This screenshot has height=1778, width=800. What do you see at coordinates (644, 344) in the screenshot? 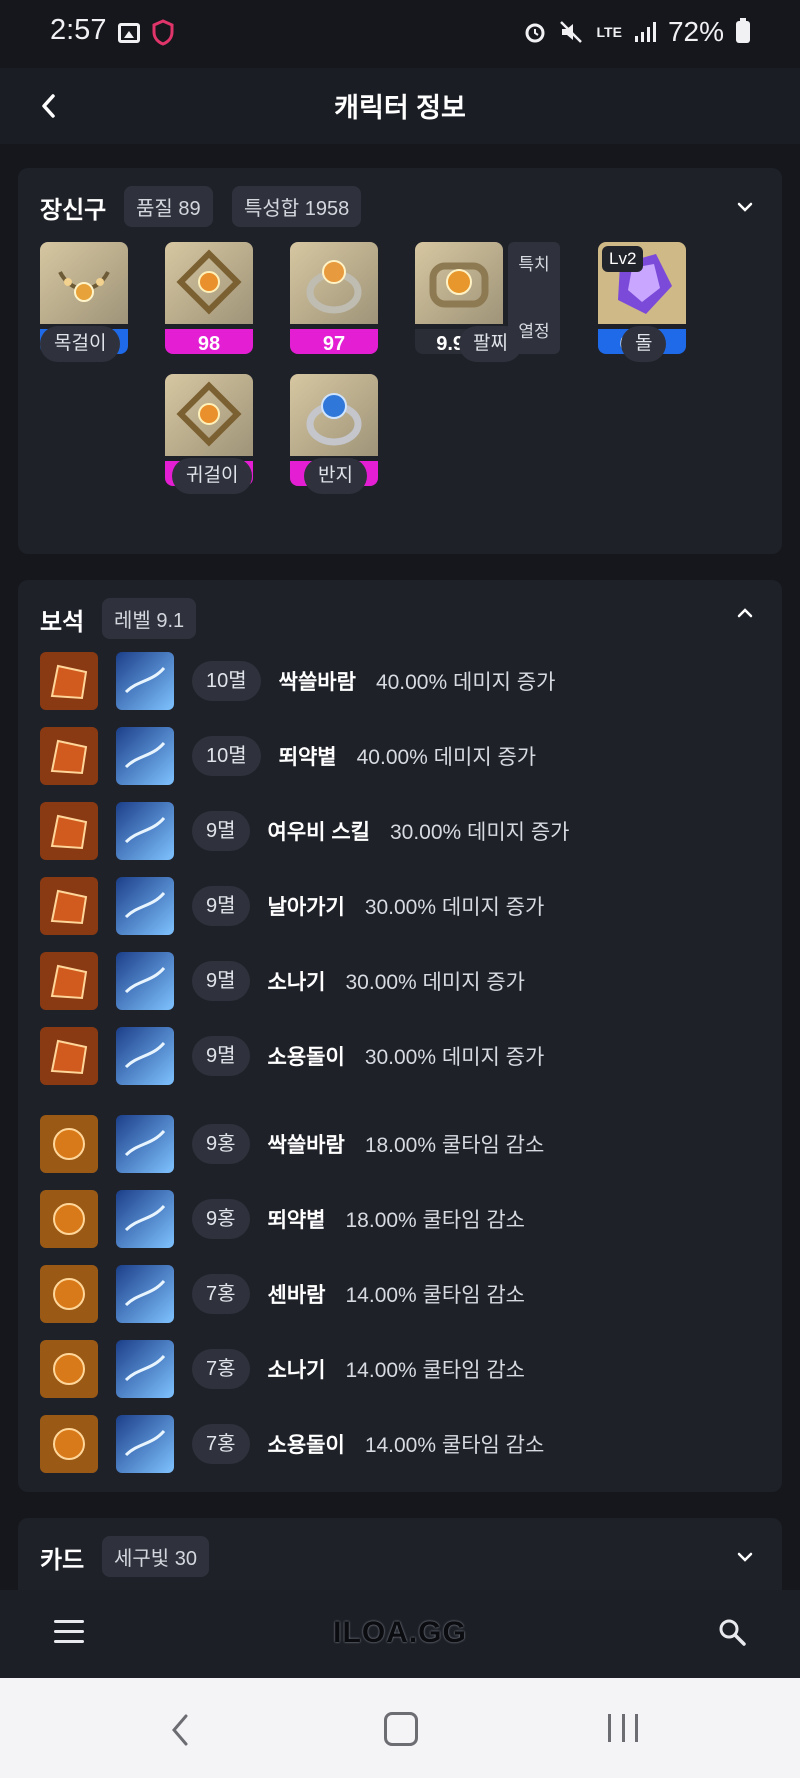
I see `stone-label: 돌` at bounding box center [644, 344].